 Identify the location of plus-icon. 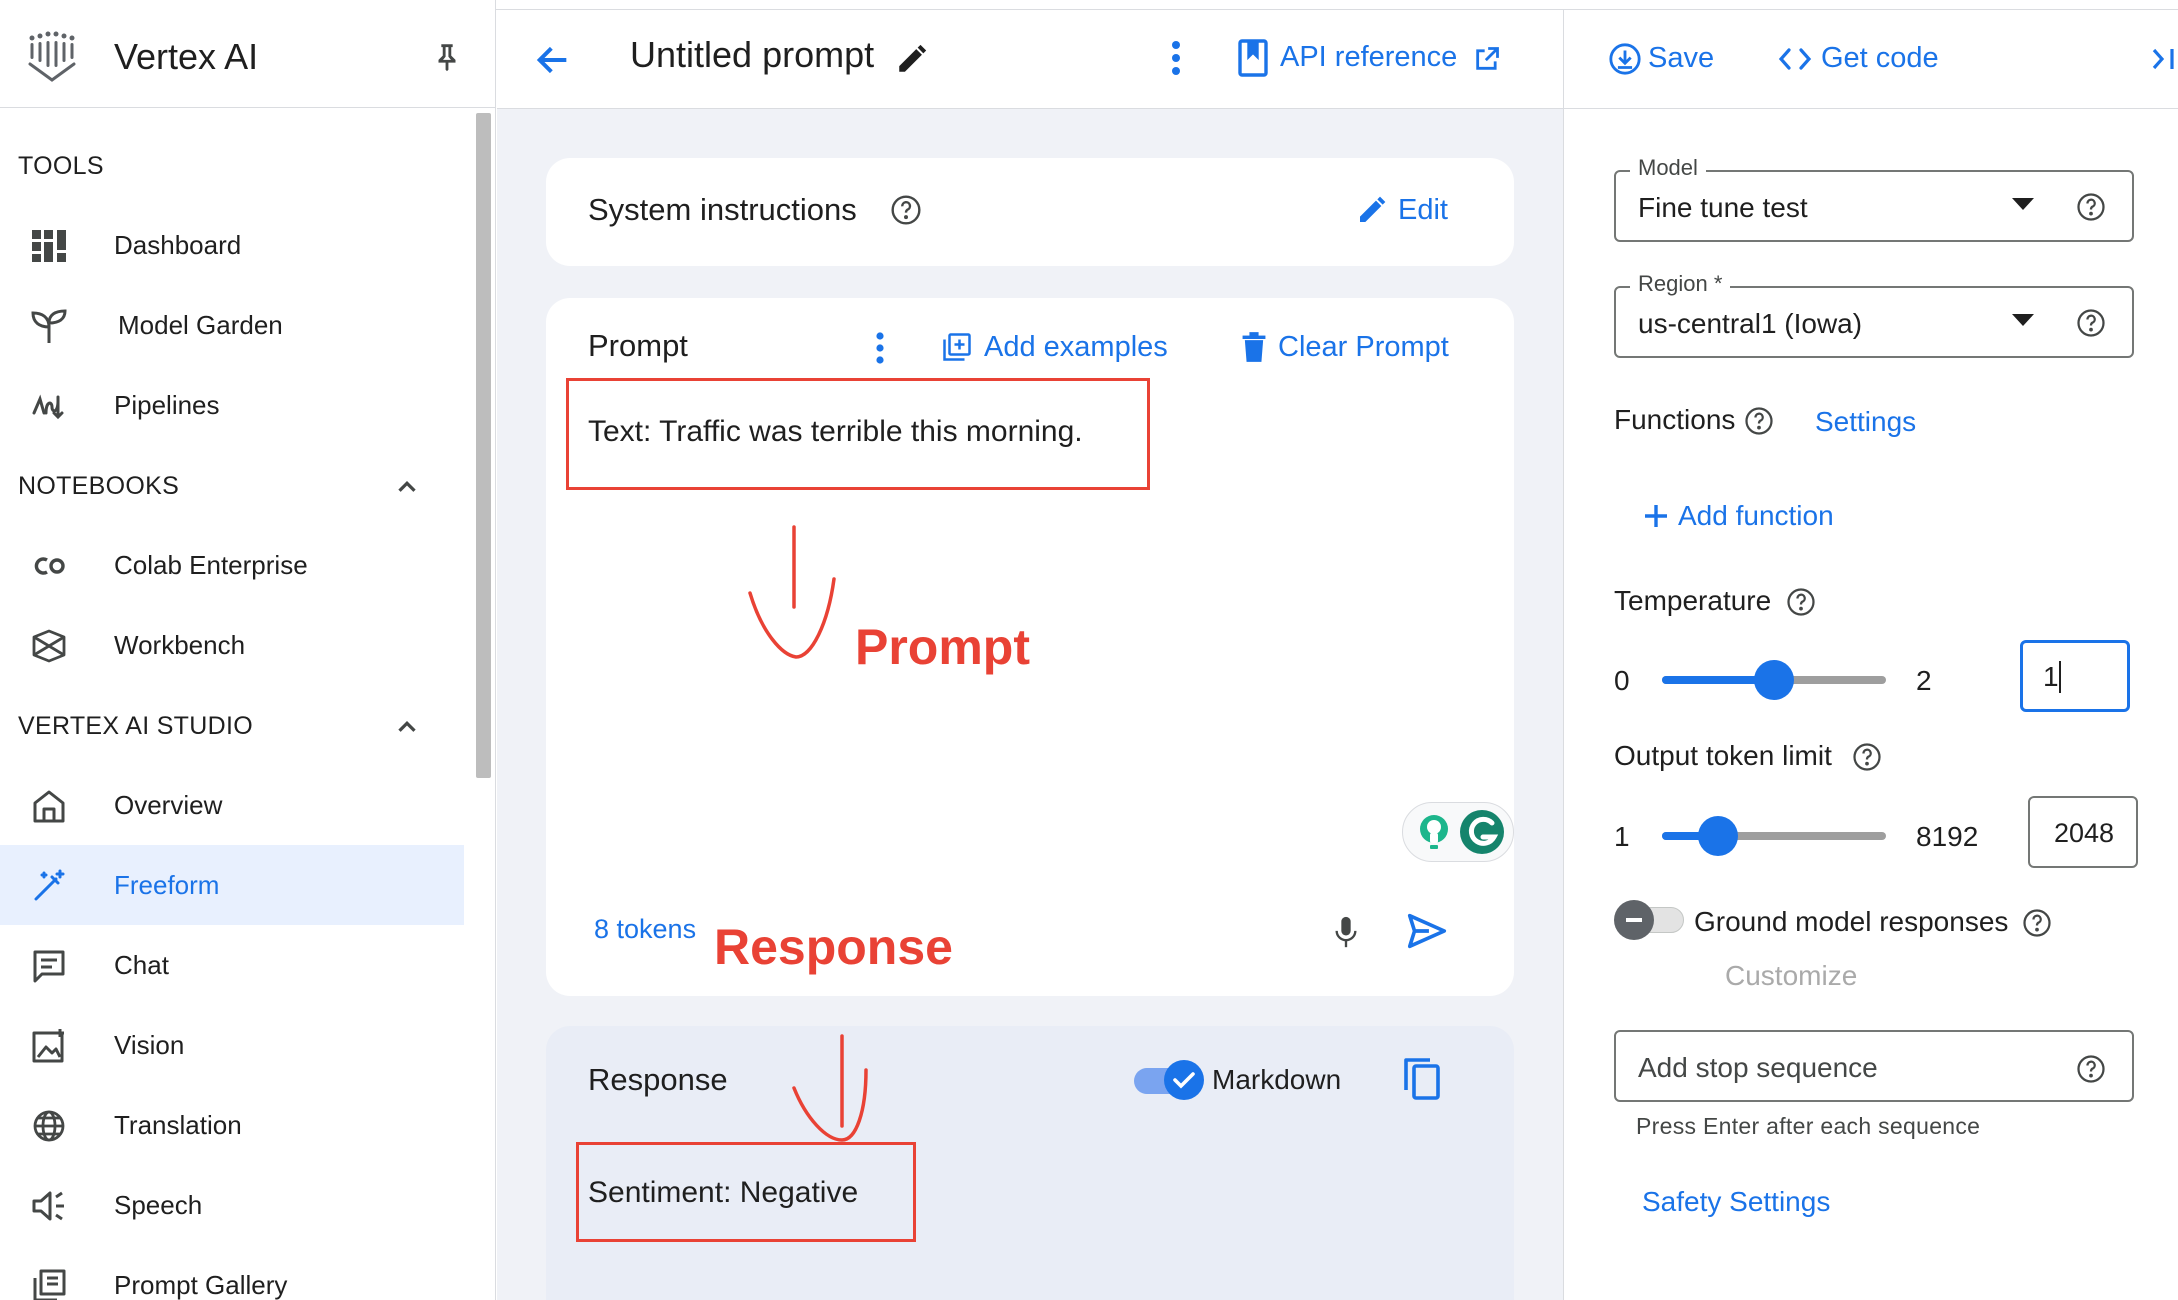
(1656, 516).